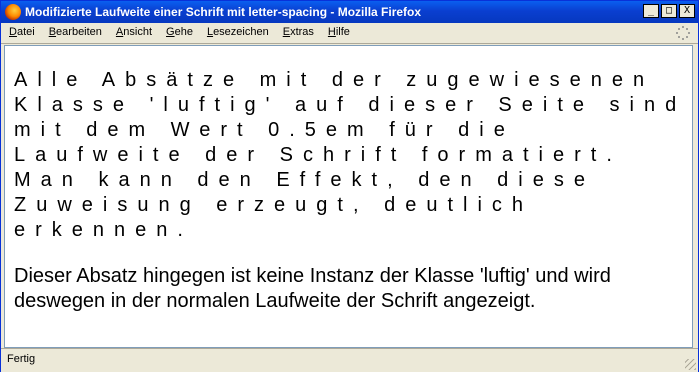  I want to click on menu-hilfe: Hilfe, so click(340, 32).